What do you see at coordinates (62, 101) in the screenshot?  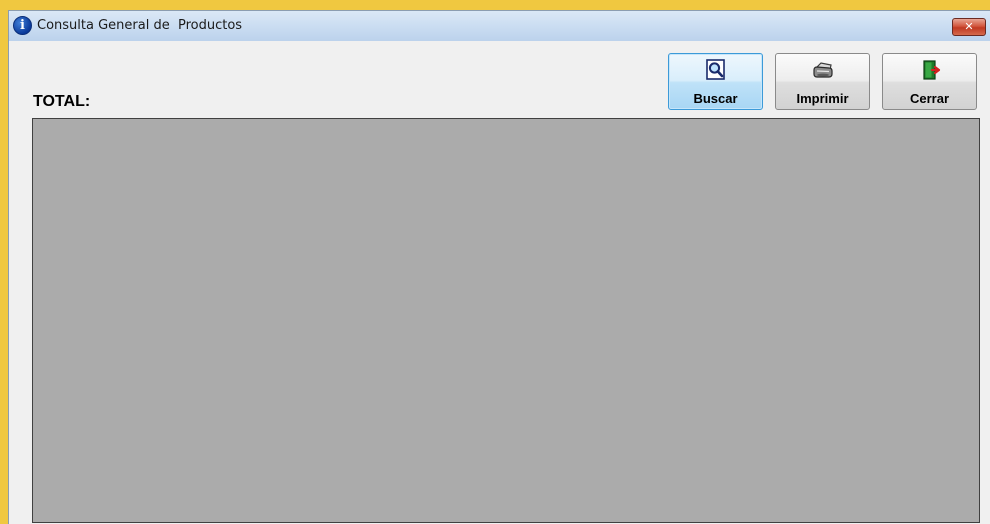 I see `total-label: TOTAL:` at bounding box center [62, 101].